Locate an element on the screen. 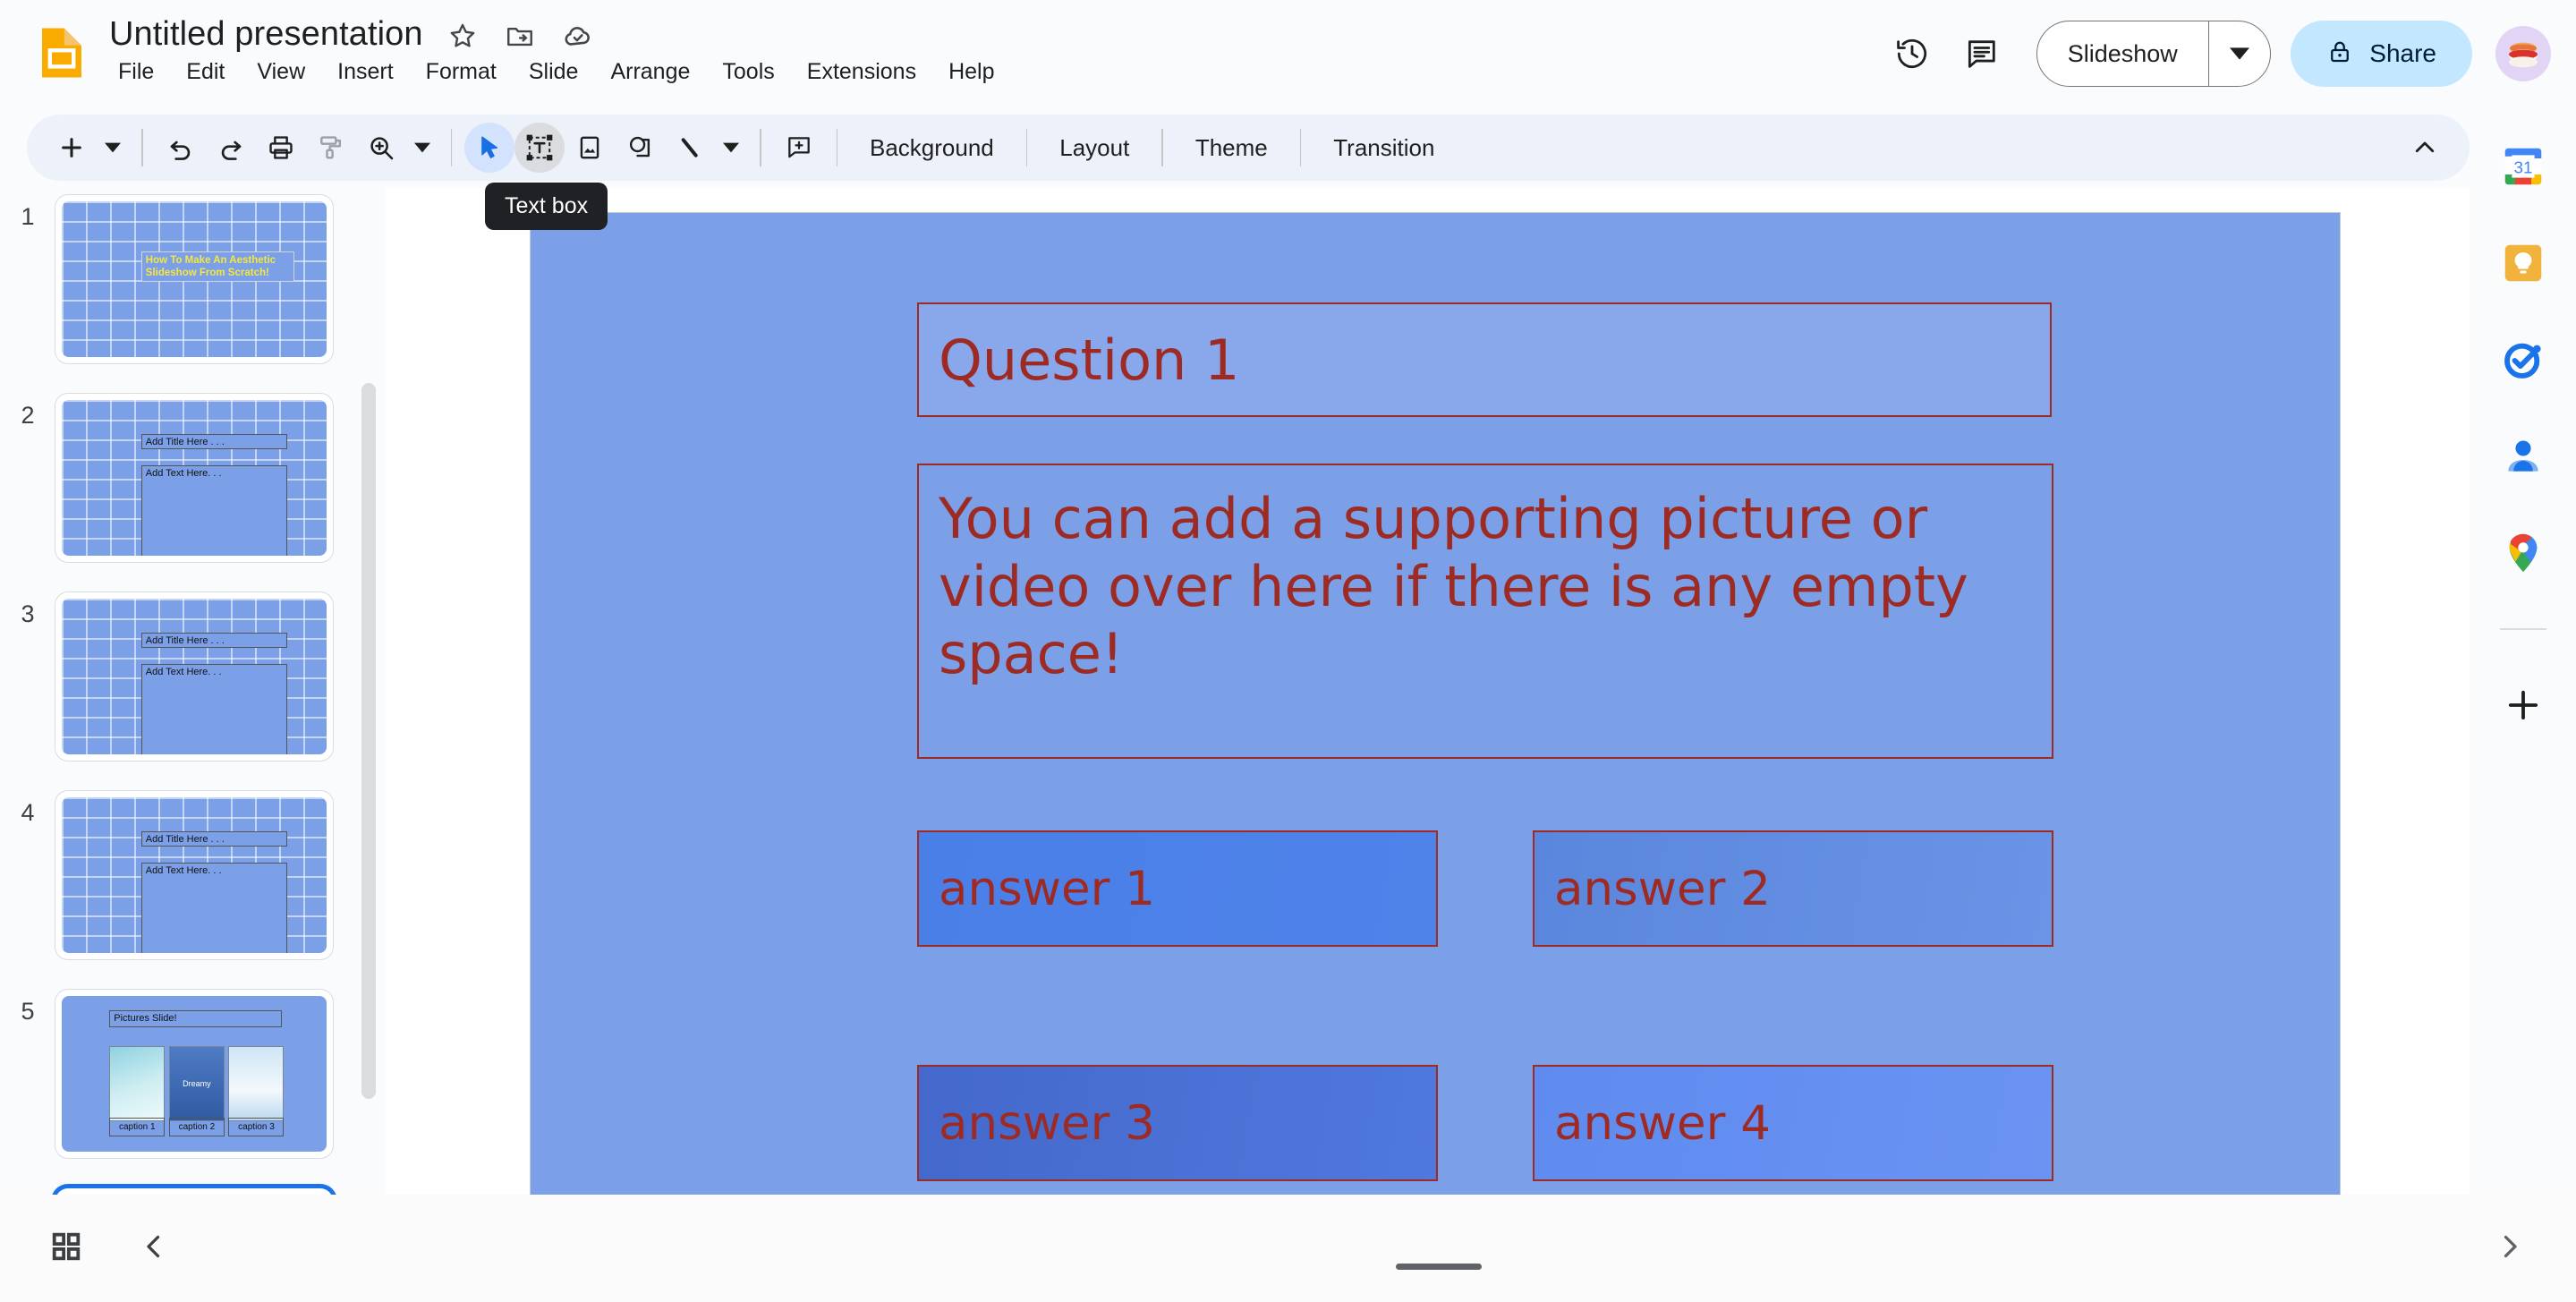  google-slides-logo is located at coordinates (61, 53).